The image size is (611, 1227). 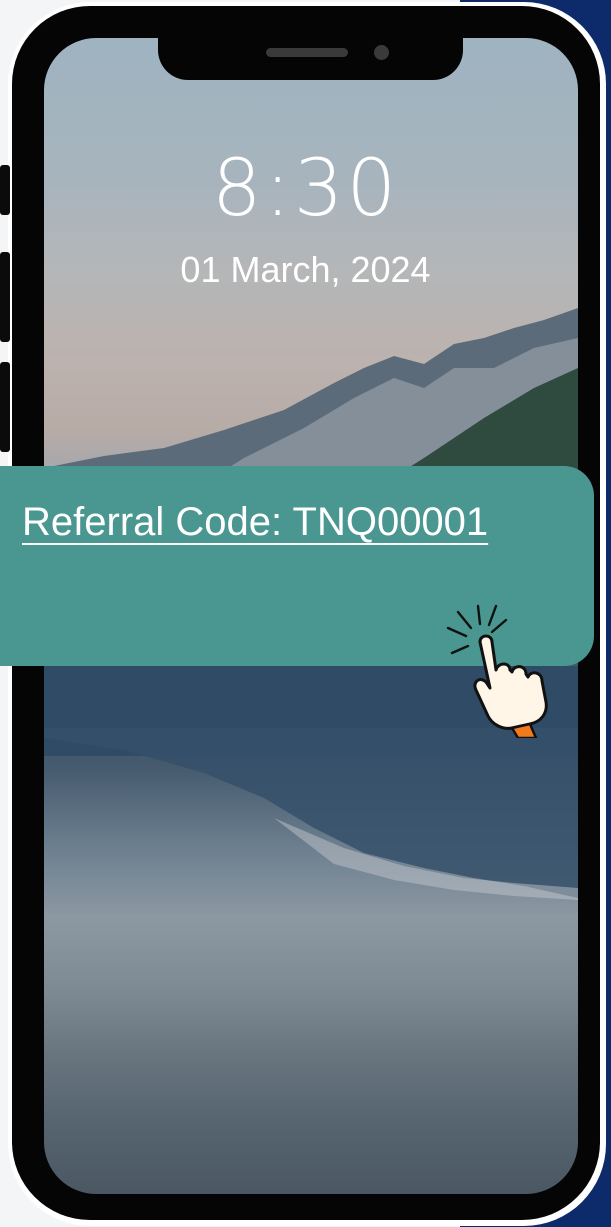 What do you see at coordinates (5, 407) in the screenshot?
I see `volume-down-button` at bounding box center [5, 407].